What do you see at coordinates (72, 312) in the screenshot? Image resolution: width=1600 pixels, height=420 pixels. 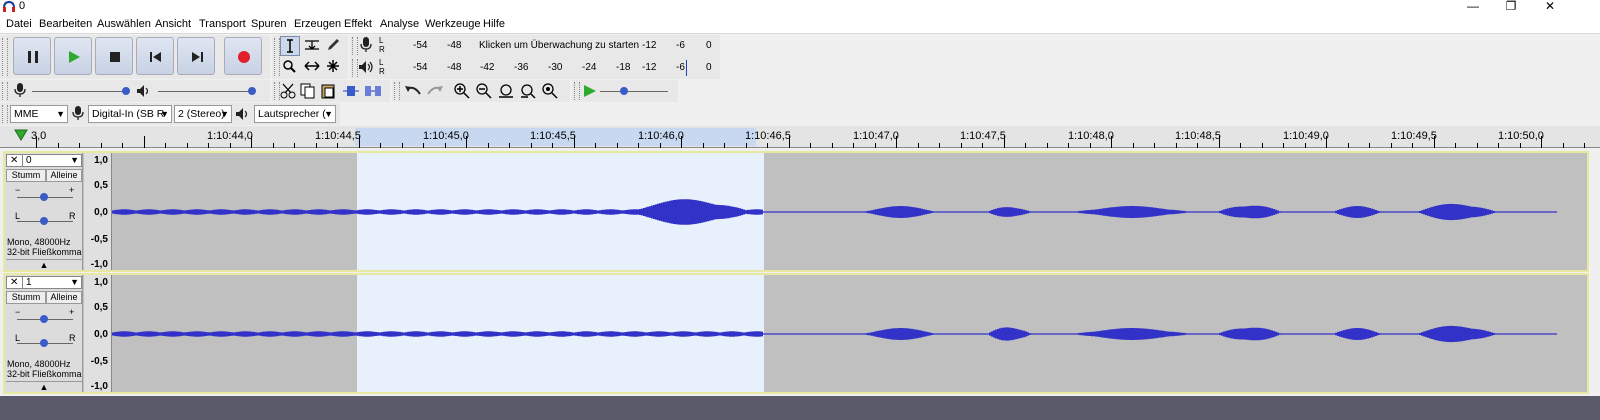 I see `gain-plus-label: +` at bounding box center [72, 312].